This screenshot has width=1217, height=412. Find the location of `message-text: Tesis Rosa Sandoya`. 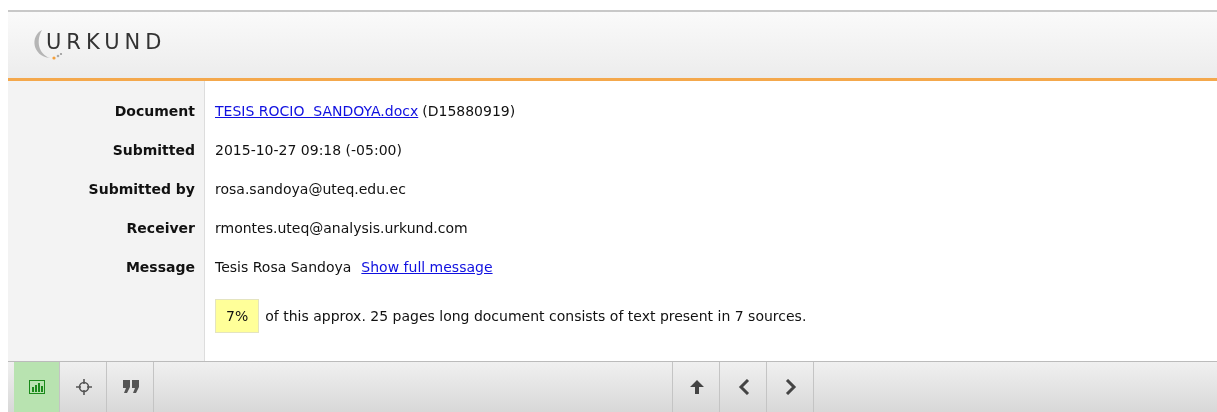

message-text: Tesis Rosa Sandoya is located at coordinates (283, 266).